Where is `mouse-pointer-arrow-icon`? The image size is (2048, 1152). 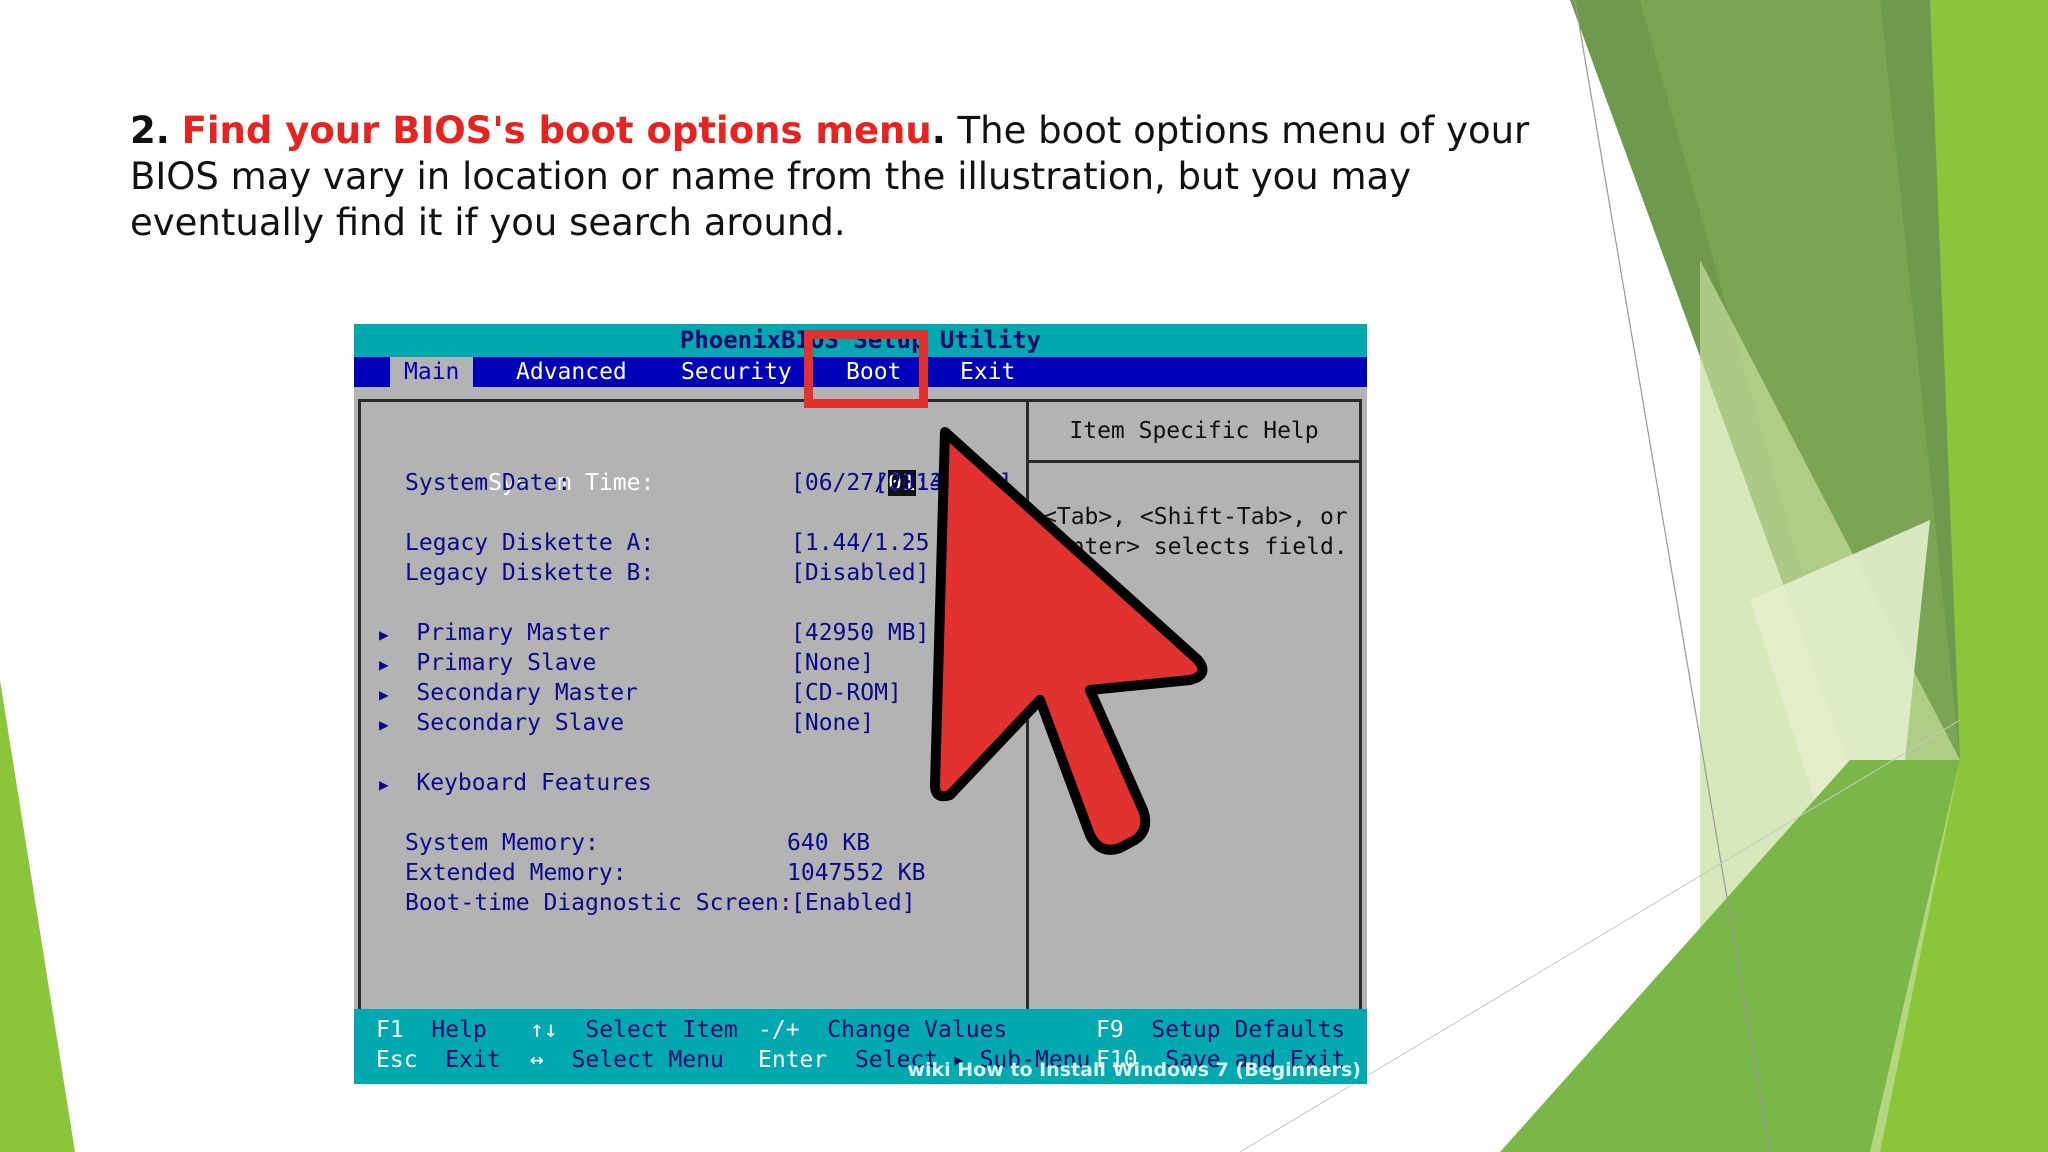
mouse-pointer-arrow-icon is located at coordinates (1069, 641).